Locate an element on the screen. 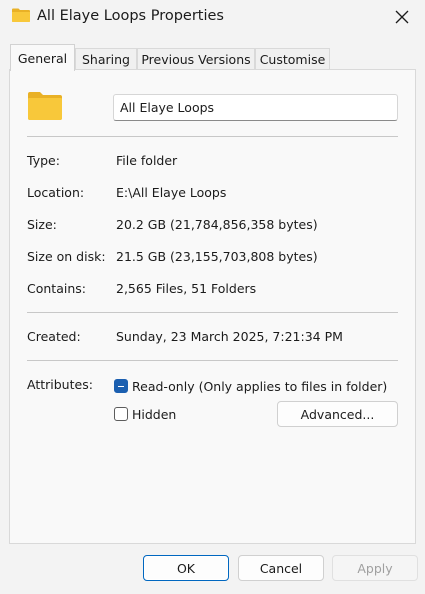 The height and width of the screenshot is (594, 425). contains-label: Contains: is located at coordinates (56, 288).